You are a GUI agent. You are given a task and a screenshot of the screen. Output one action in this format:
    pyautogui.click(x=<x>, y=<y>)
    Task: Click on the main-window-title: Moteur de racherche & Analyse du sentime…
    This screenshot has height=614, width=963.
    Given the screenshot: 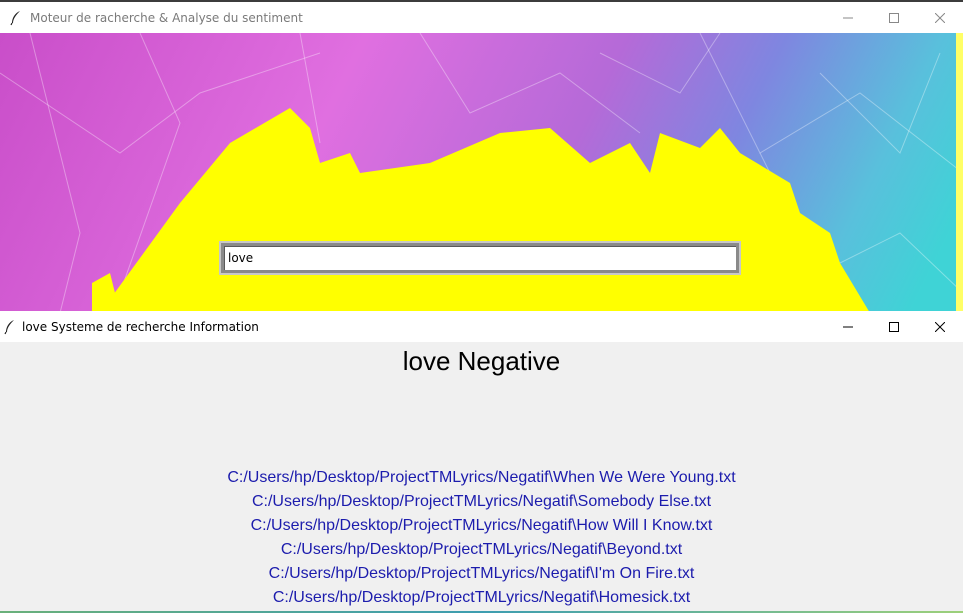 What is the action you would take?
    pyautogui.click(x=166, y=17)
    